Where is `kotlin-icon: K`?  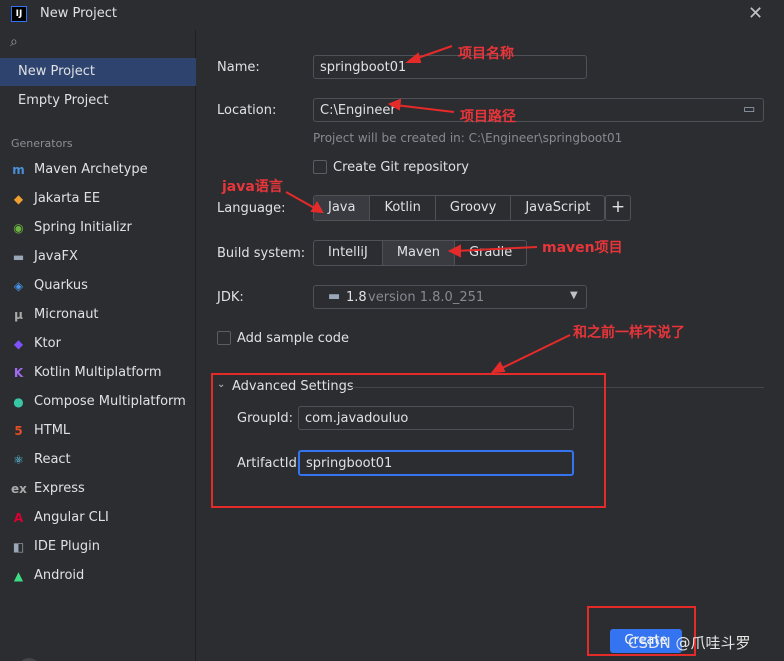 kotlin-icon: K is located at coordinates (18, 373).